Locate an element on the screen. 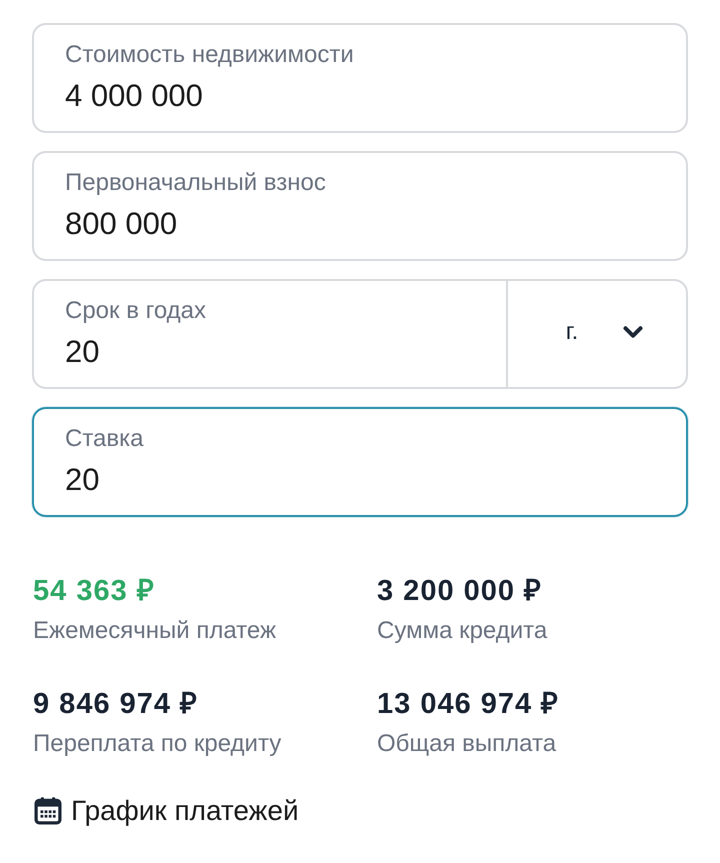  input-field: Стоимость недвижимости 4 000 000 is located at coordinates (360, 78).